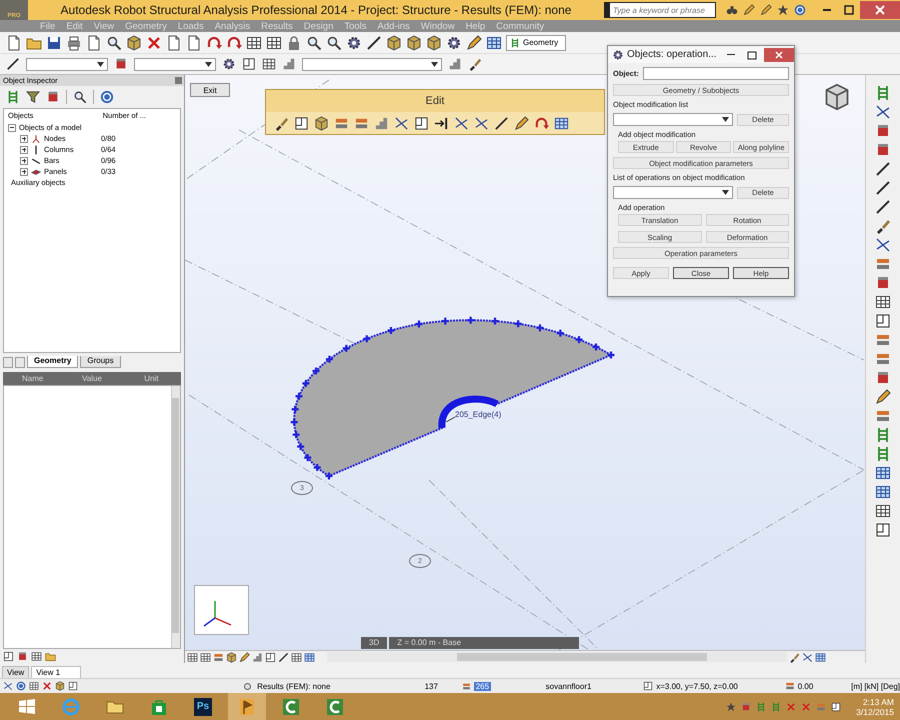 The image size is (900, 720). Describe the element at coordinates (732, 10) in the screenshot. I see `binoculars-icon` at that location.